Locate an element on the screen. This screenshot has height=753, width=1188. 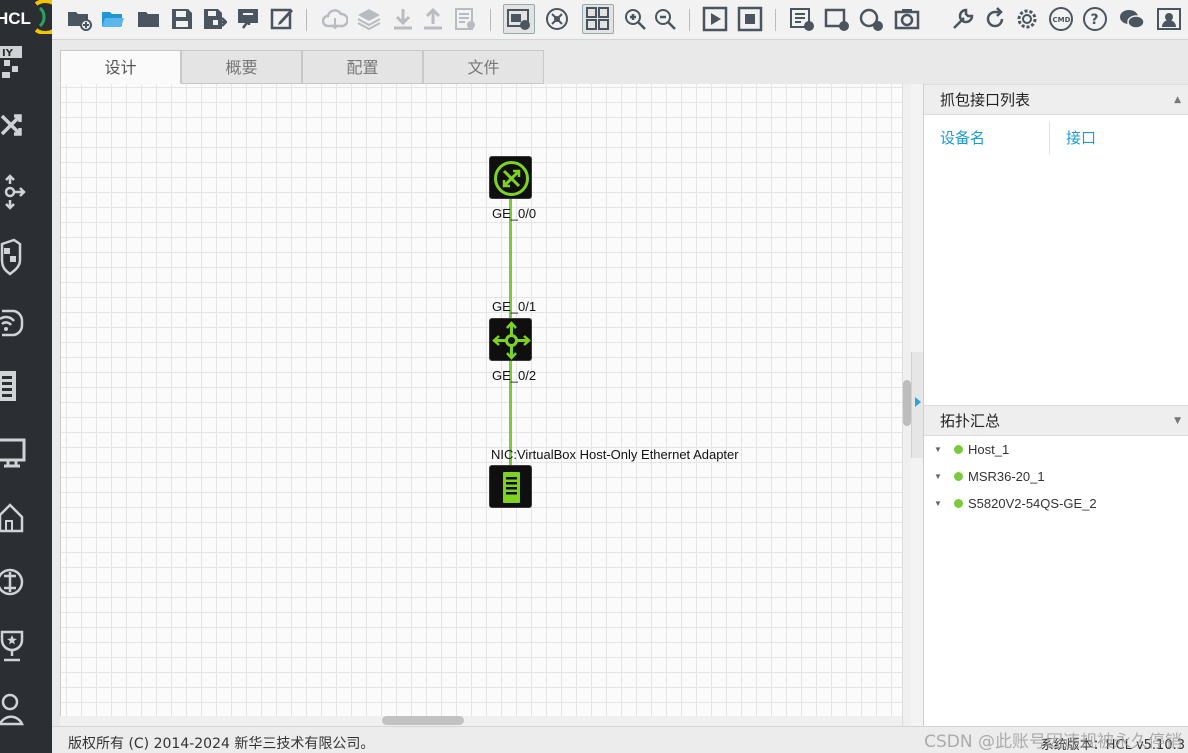
panel-splitter is located at coordinates (917, 405).